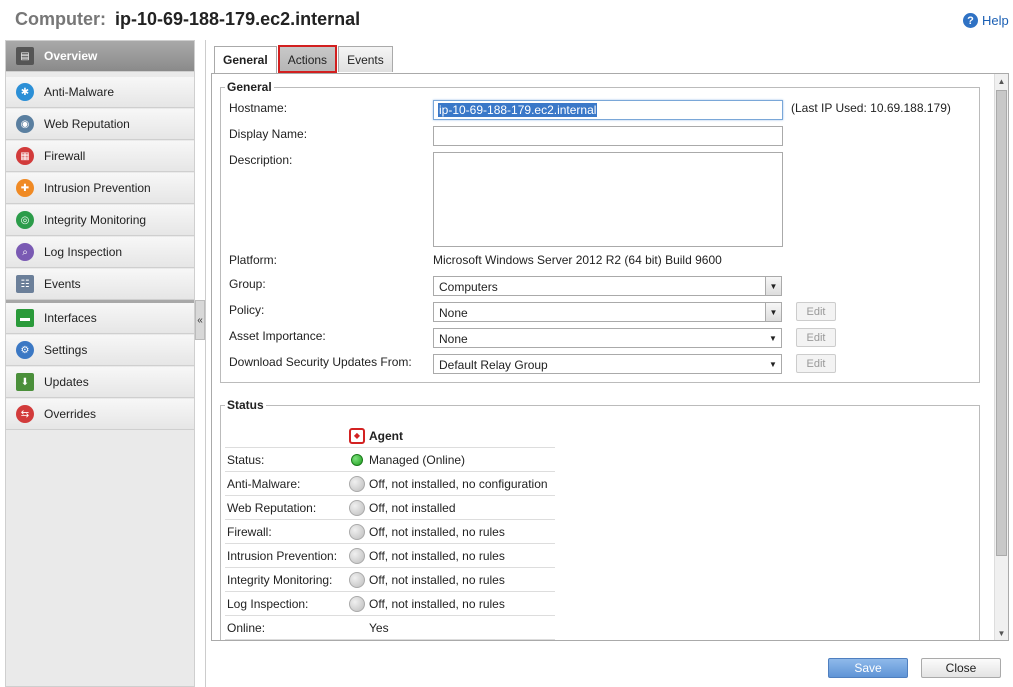  Describe the element at coordinates (25, 188) in the screenshot. I see `intrusion-prevention-icon: ✚` at that location.